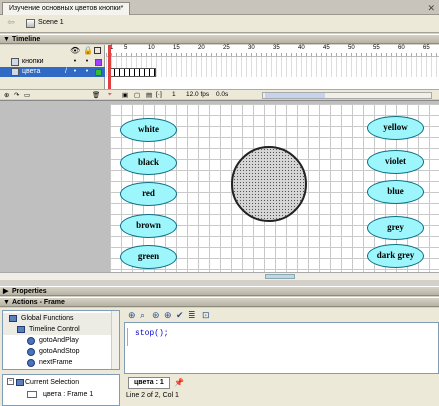  Describe the element at coordinates (219, 7) in the screenshot. I see `document-tab-bar: Изучение основных цветов кнопки* ✕` at that location.